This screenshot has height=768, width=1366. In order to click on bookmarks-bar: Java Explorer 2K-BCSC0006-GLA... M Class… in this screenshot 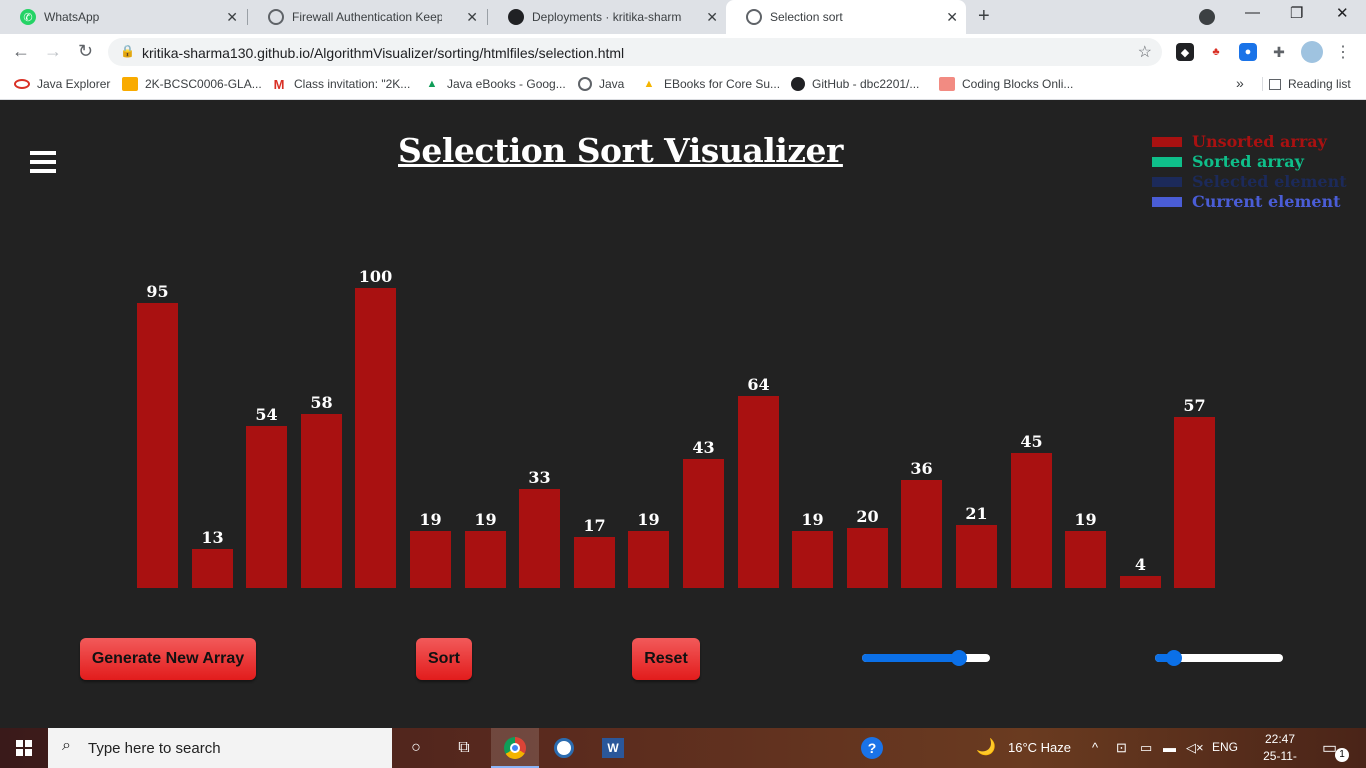, I will do `click(683, 85)`.